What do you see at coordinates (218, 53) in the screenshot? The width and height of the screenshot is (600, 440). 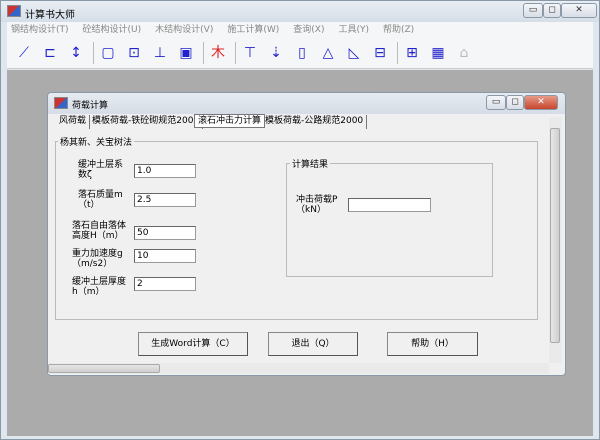 I see `wood-icon: 木` at bounding box center [218, 53].